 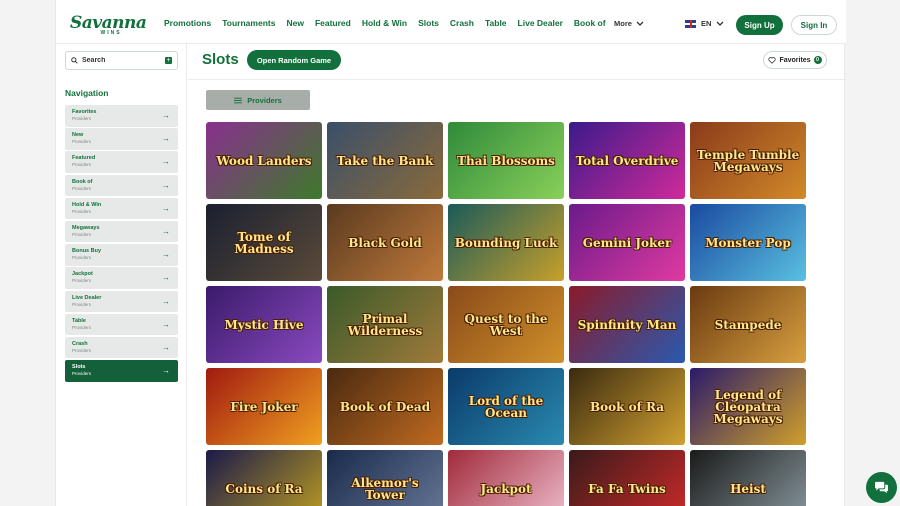 I want to click on nav-link-crash: Crash, so click(x=462, y=23).